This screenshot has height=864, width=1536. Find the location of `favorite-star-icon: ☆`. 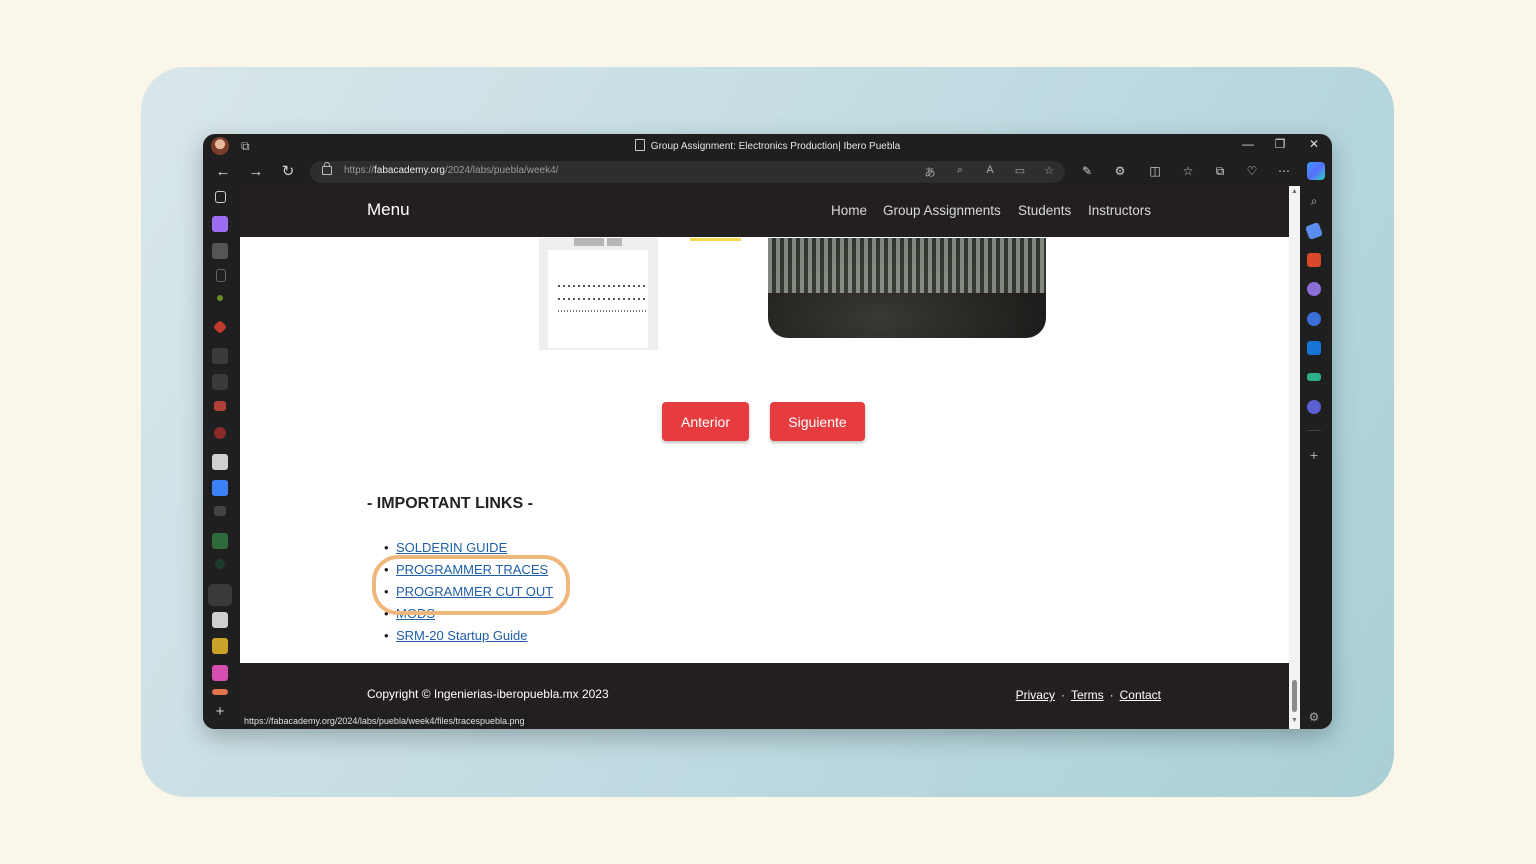

favorite-star-icon: ☆ is located at coordinates (1049, 170).